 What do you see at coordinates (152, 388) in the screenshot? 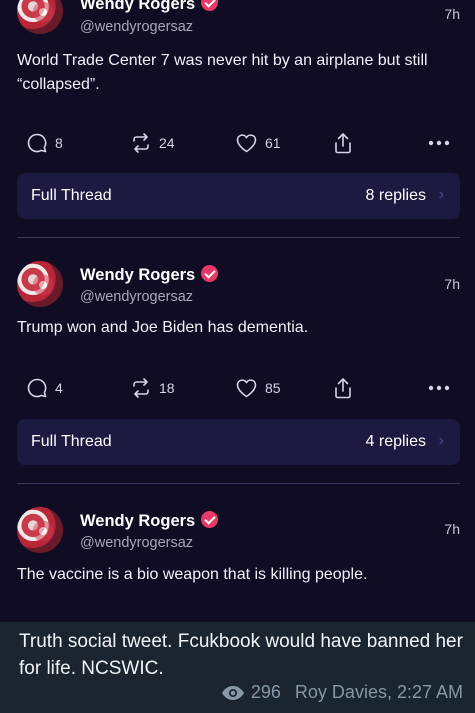
I see `repost-button: 18` at bounding box center [152, 388].